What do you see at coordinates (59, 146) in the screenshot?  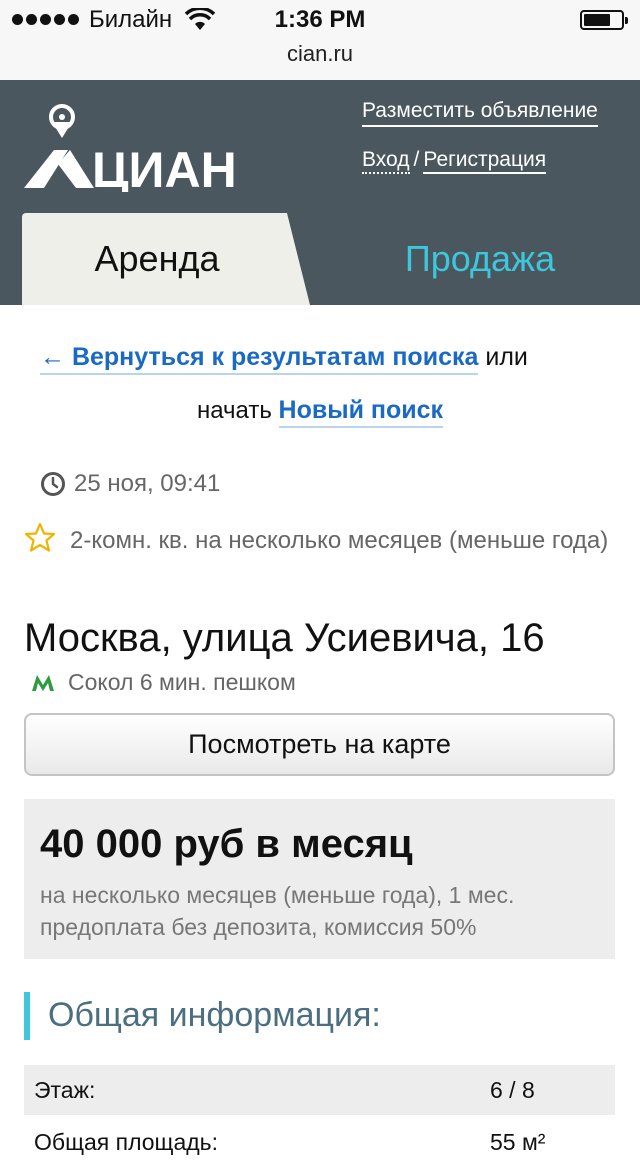 I see `location-pin-icon` at bounding box center [59, 146].